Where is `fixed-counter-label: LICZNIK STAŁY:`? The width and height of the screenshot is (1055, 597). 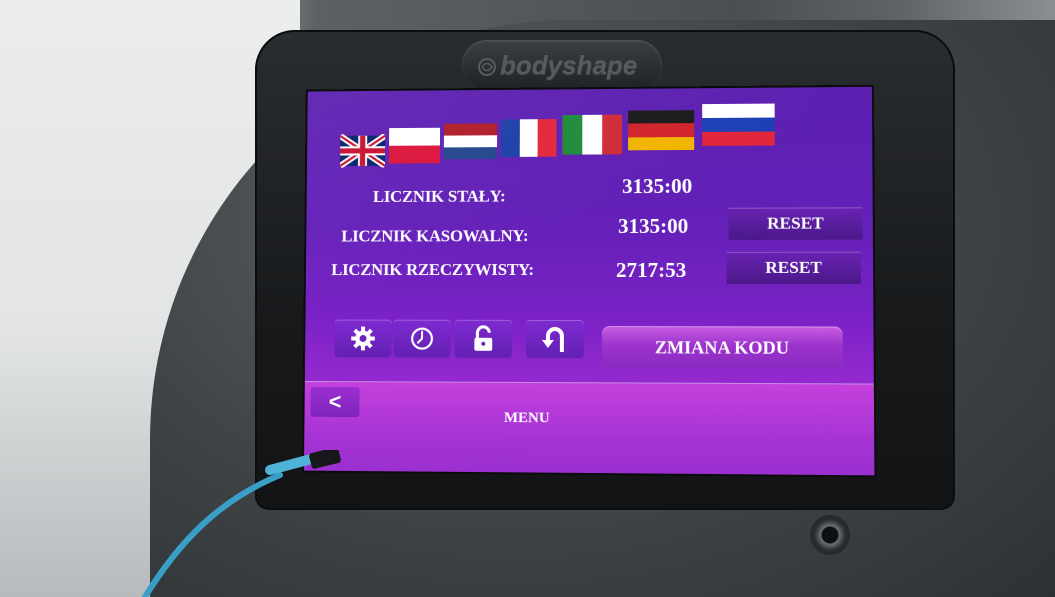 fixed-counter-label: LICZNIK STAŁY: is located at coordinates (439, 196).